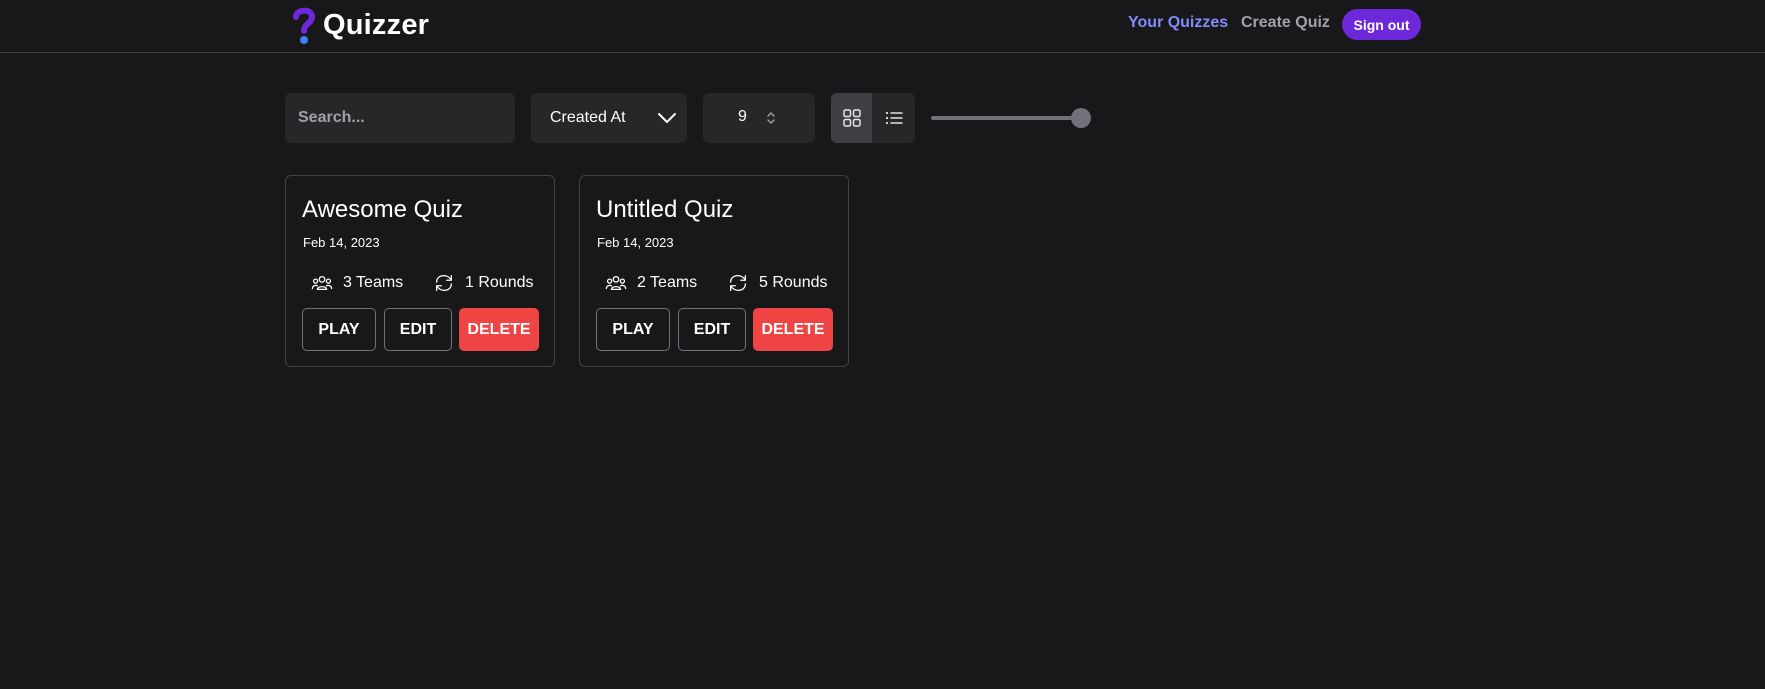 Image resolution: width=1765 pixels, height=689 pixels. Describe the element at coordinates (588, 117) in the screenshot. I see `sort-select-value: Created At` at that location.